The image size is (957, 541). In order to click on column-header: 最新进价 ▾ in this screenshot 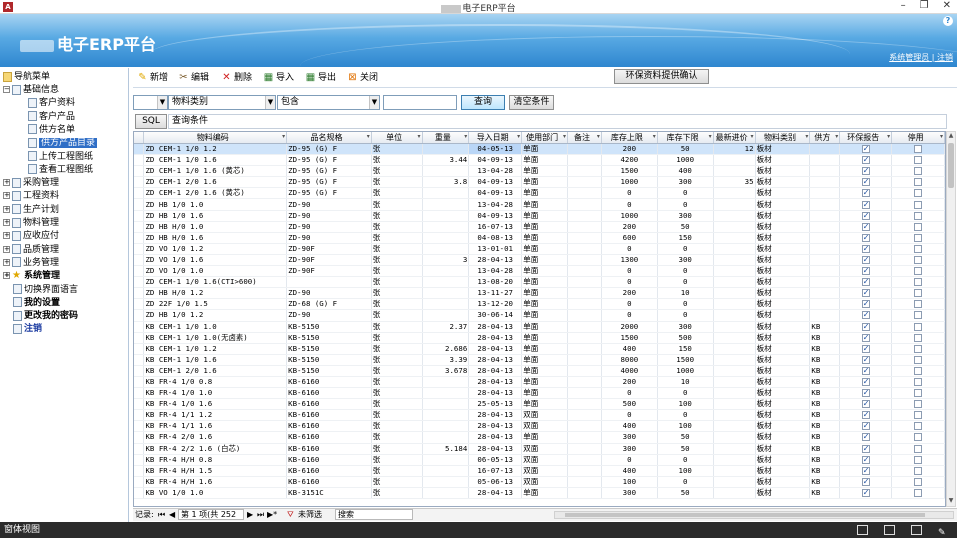, I will do `click(734, 138)`.